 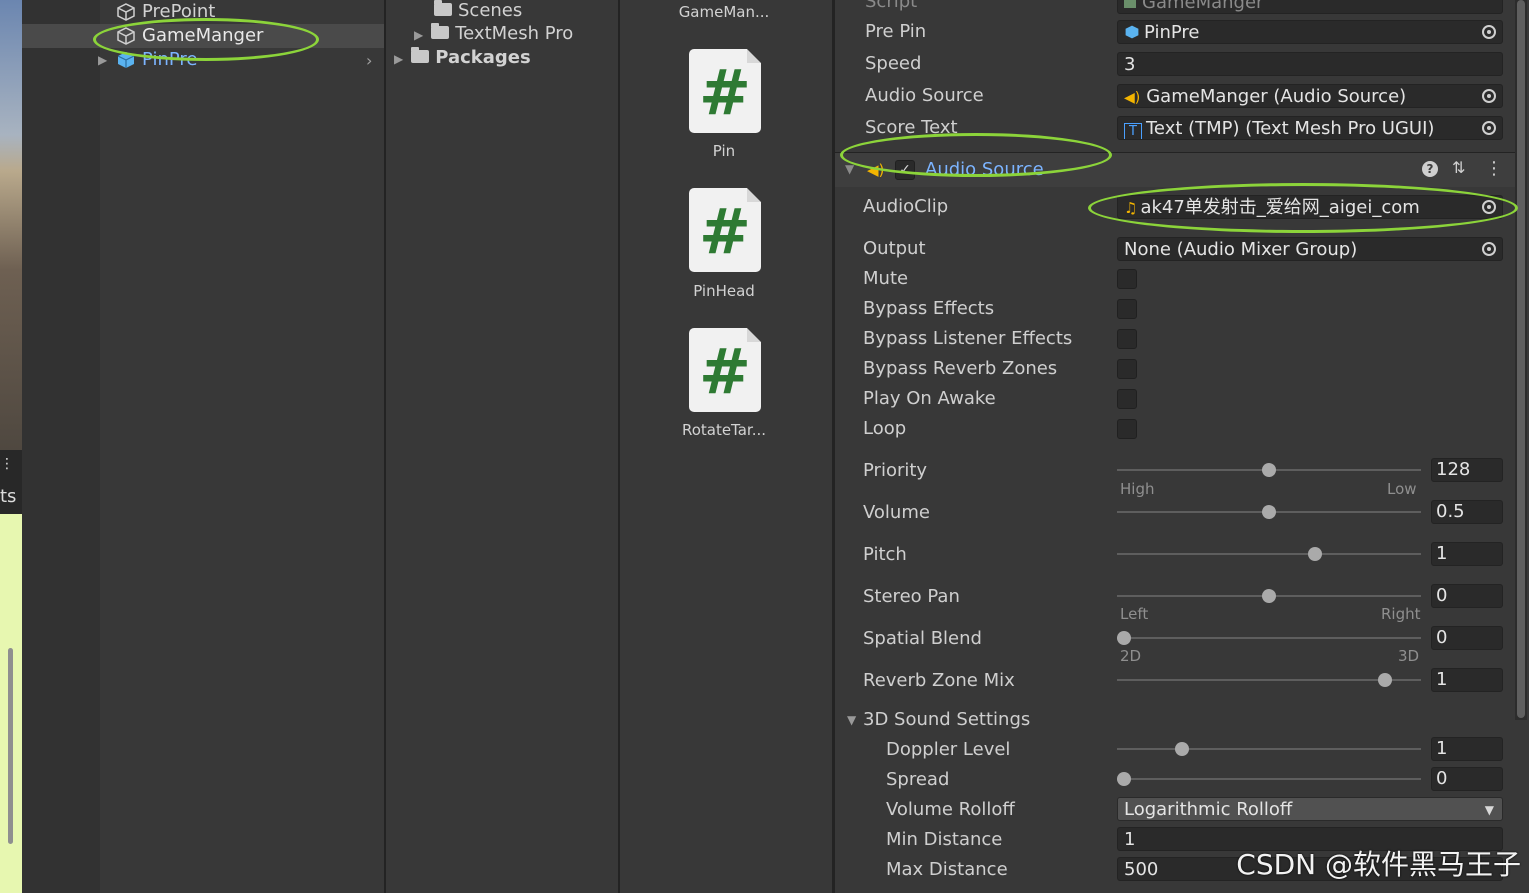 What do you see at coordinates (203, 60) in the screenshot?
I see `hierarchy-item-pinpre: ▶ PinPre ›` at bounding box center [203, 60].